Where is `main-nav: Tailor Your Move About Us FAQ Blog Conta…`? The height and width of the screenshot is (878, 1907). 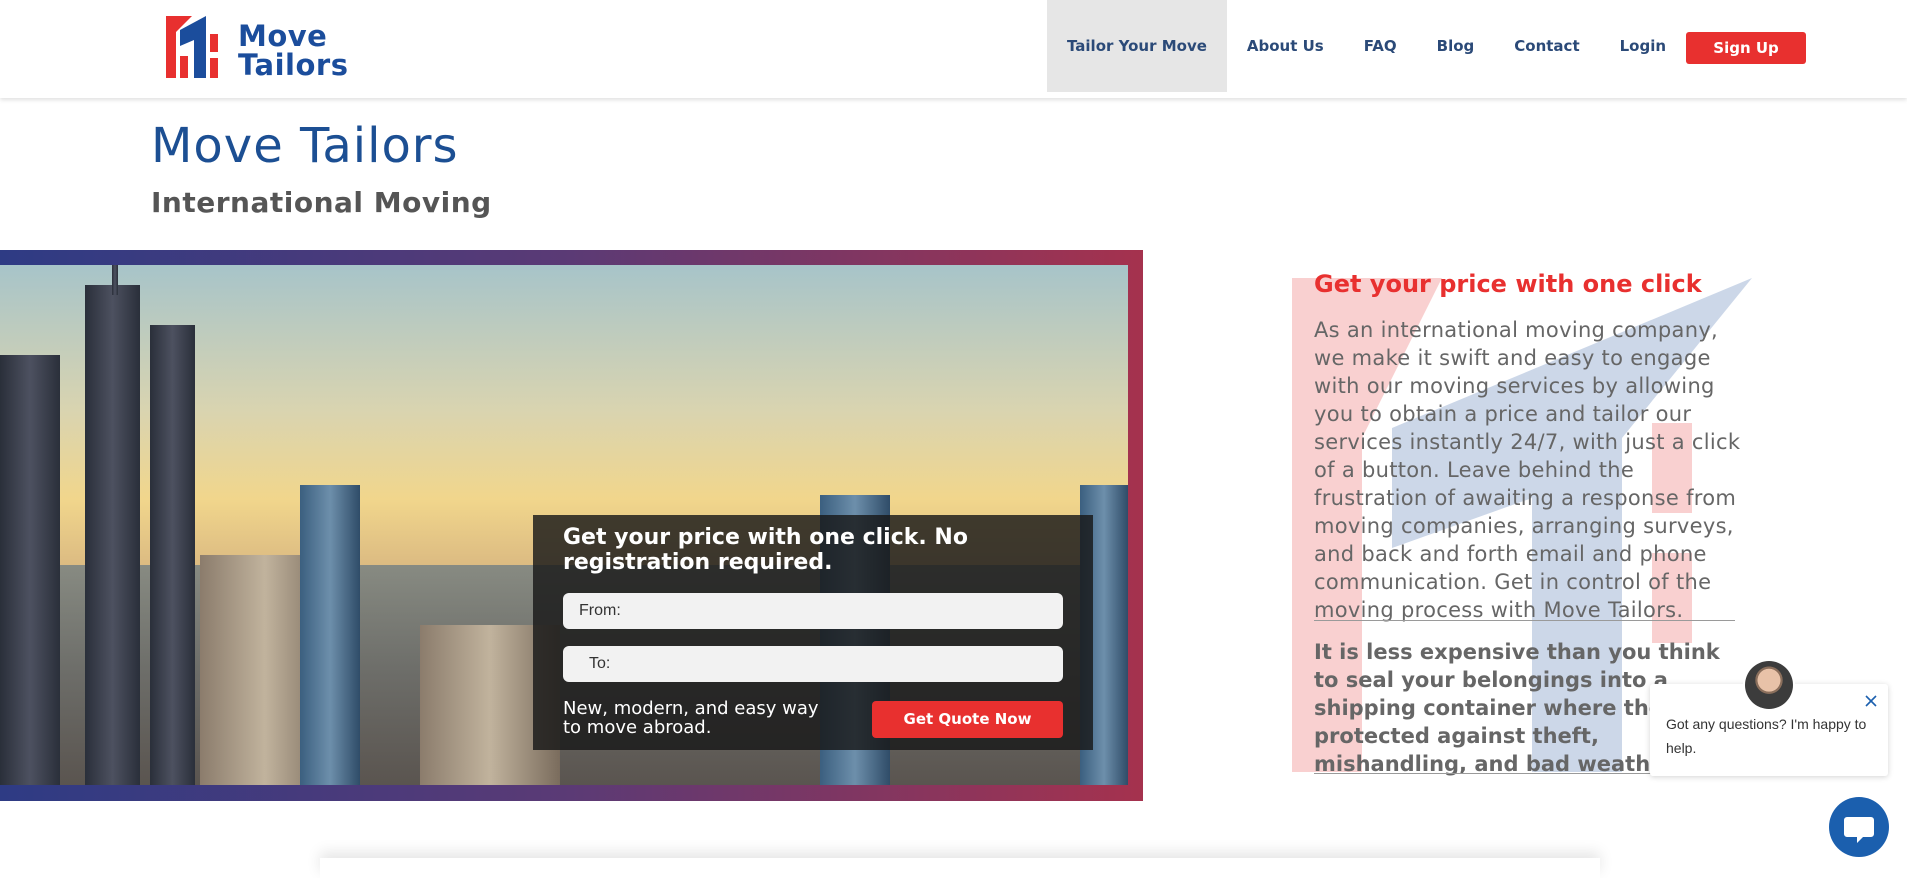
main-nav: Tailor Your Move About Us FAQ Blog Conta… is located at coordinates (1427, 49).